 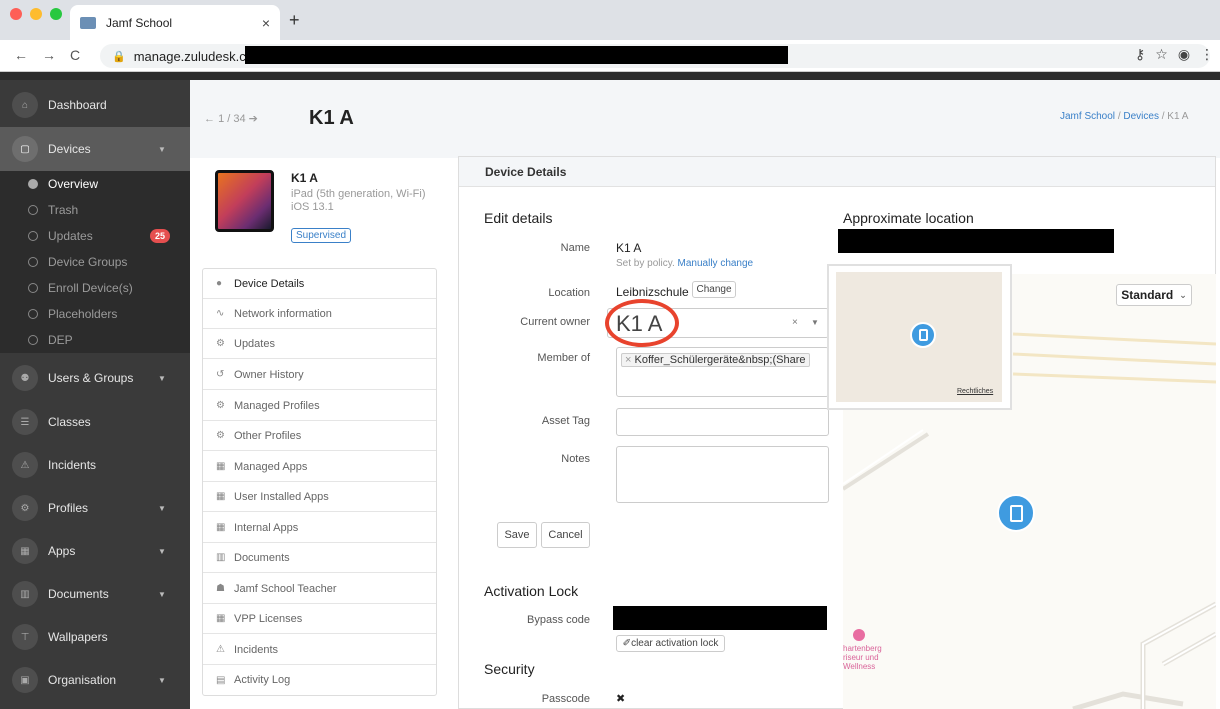 What do you see at coordinates (95, 210) in the screenshot?
I see `sidebar-sub-trash: Trash` at bounding box center [95, 210].